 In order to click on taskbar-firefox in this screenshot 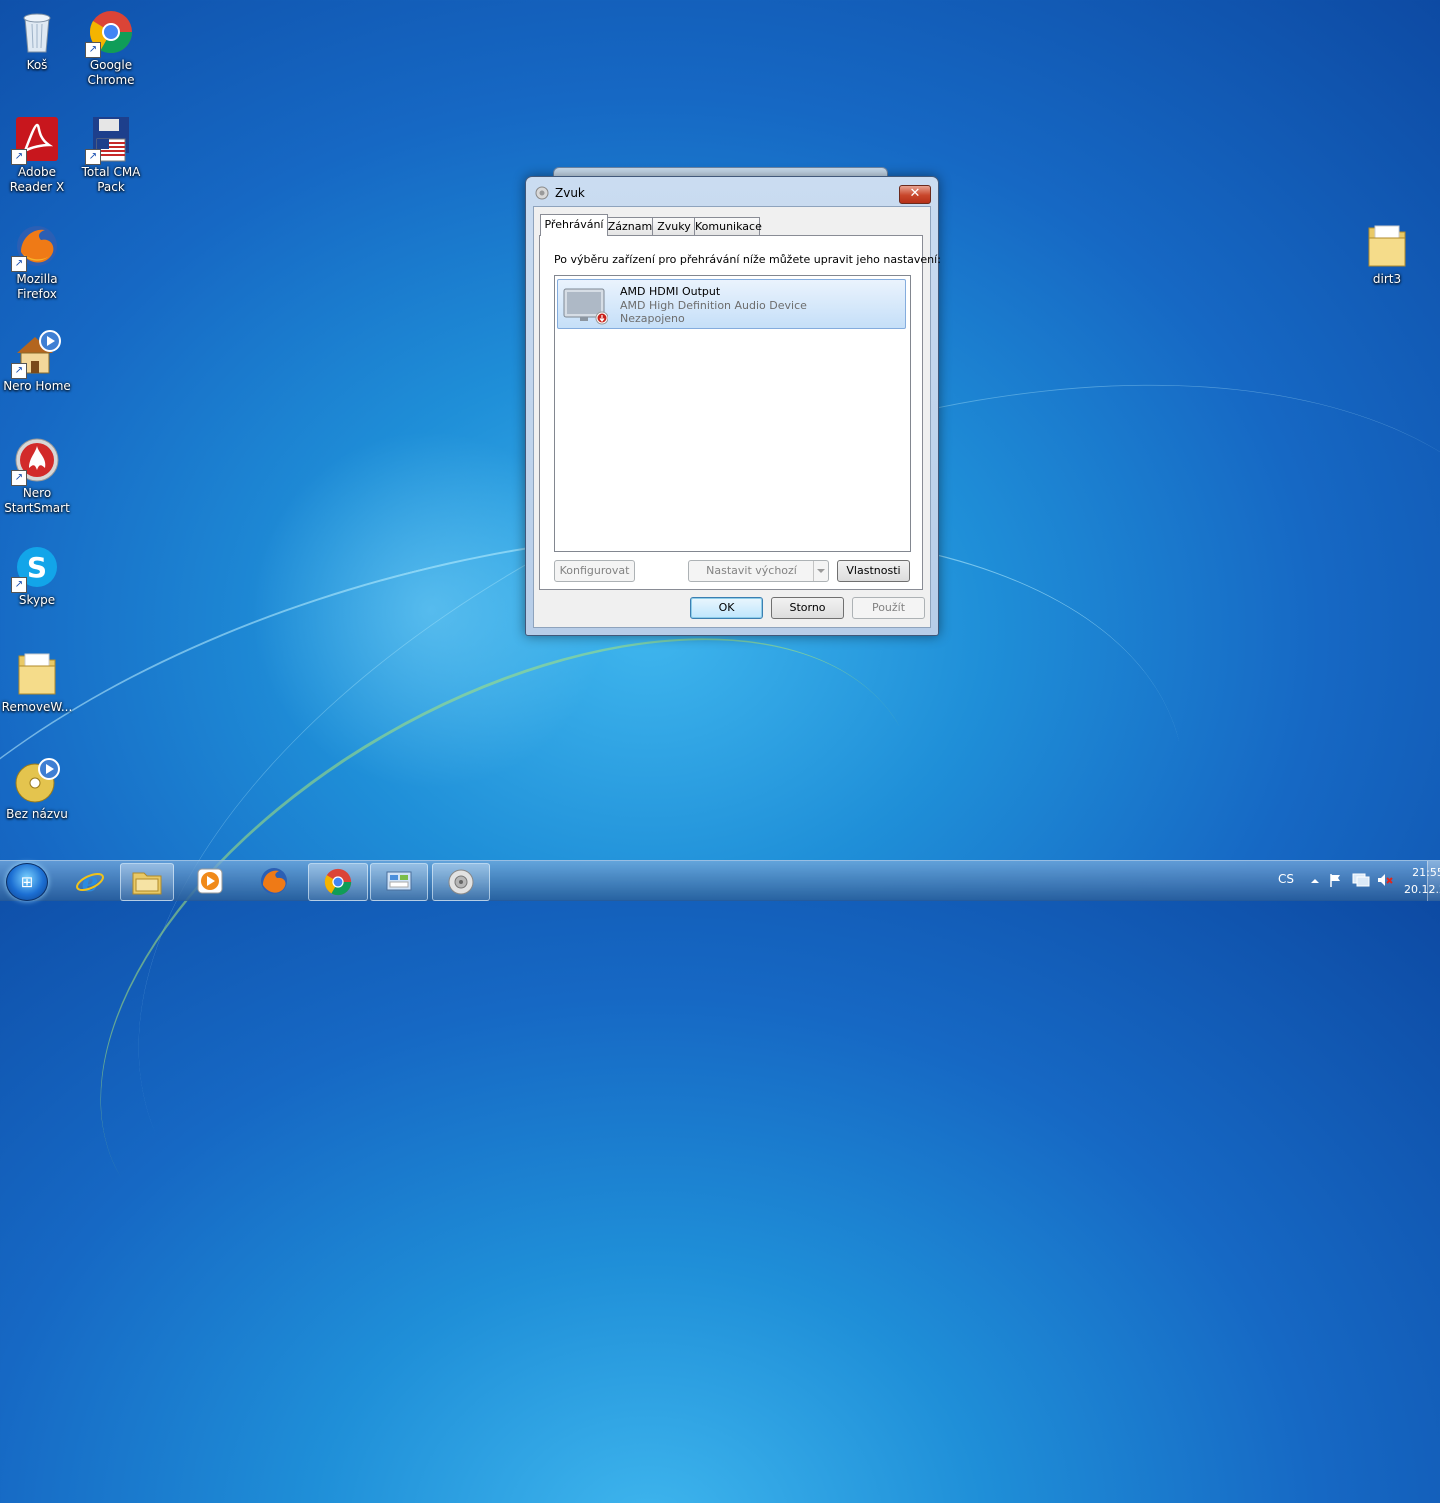, I will do `click(274, 881)`.